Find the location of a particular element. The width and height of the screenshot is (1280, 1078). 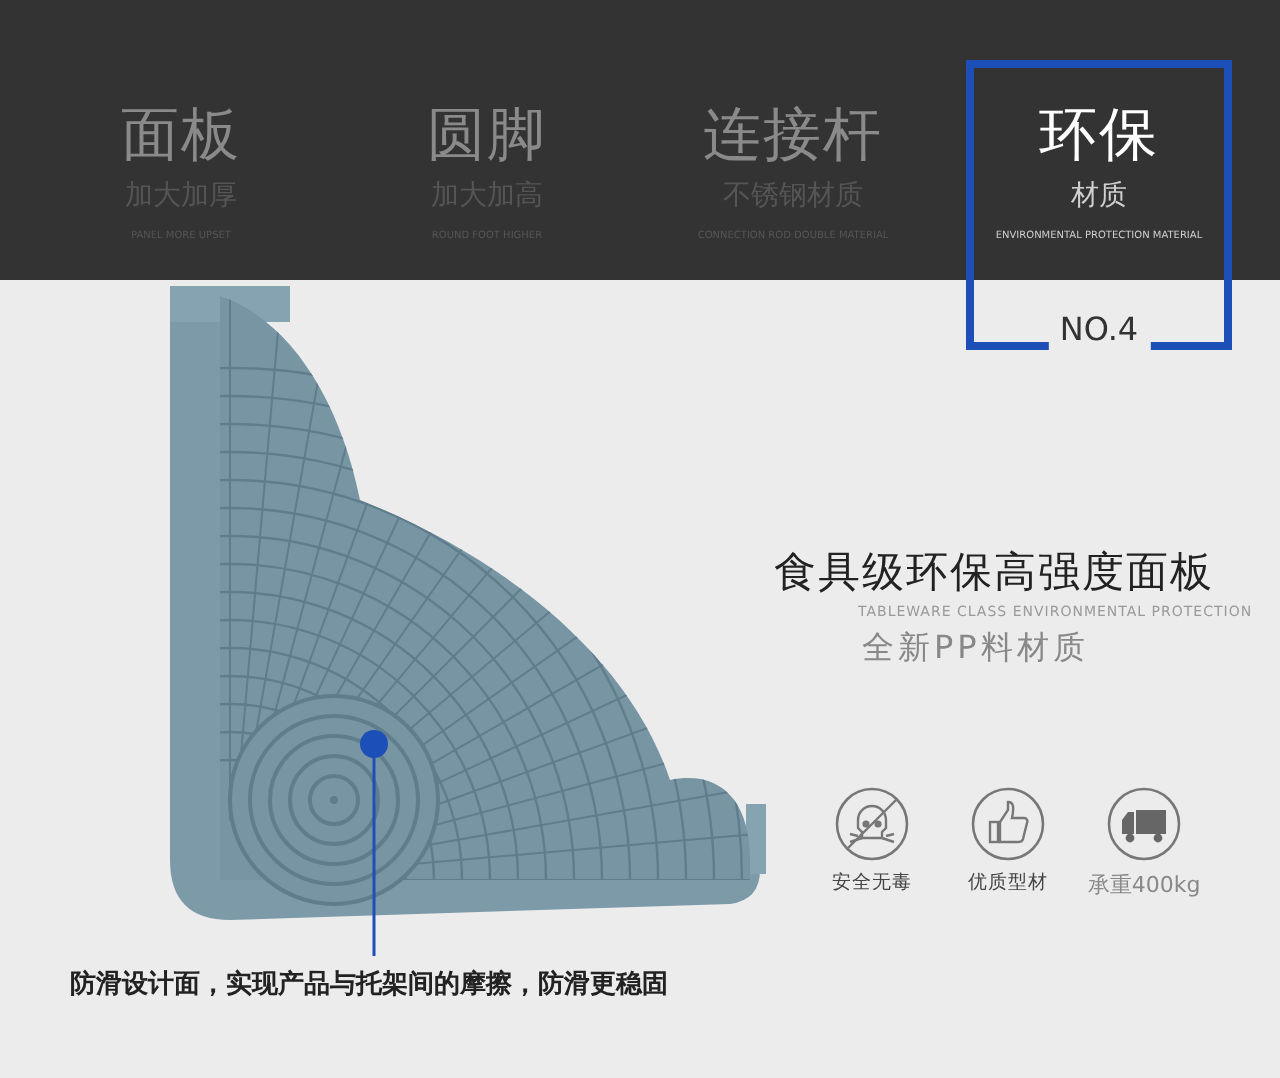

feature-title: 食具级环保高强度面板 is located at coordinates (995, 573).